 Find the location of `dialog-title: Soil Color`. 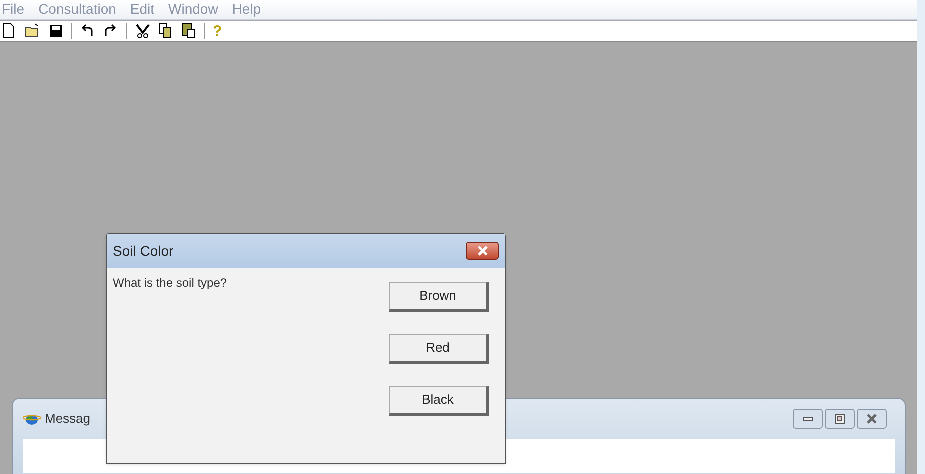

dialog-title: Soil Color is located at coordinates (143, 251).